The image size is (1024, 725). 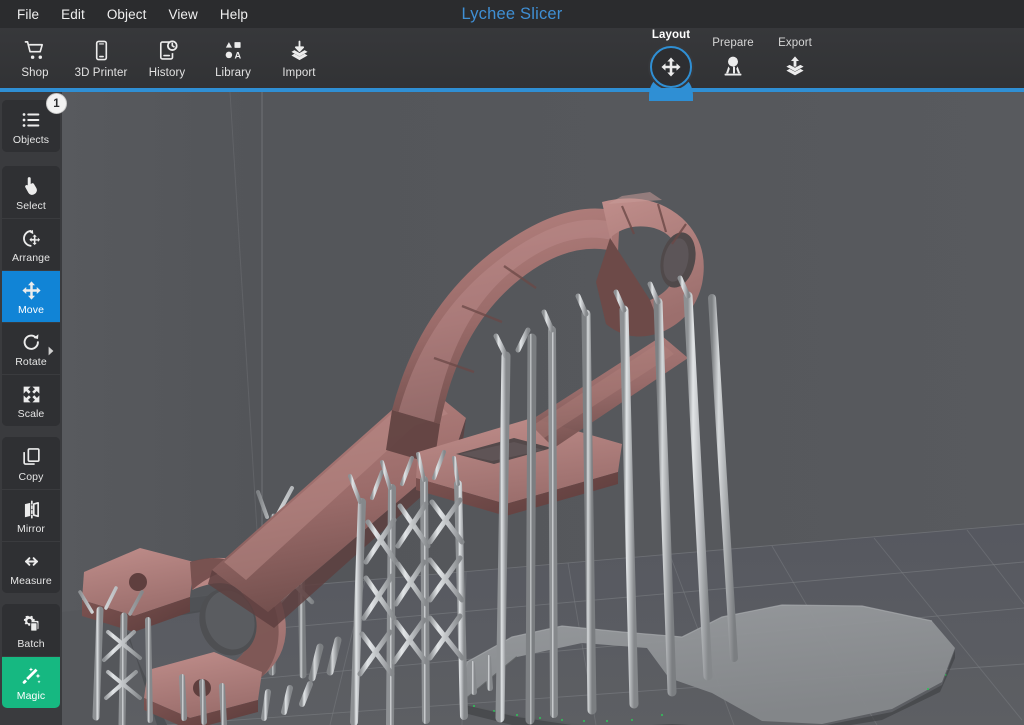 I want to click on rotate-icon, so click(x=31, y=342).